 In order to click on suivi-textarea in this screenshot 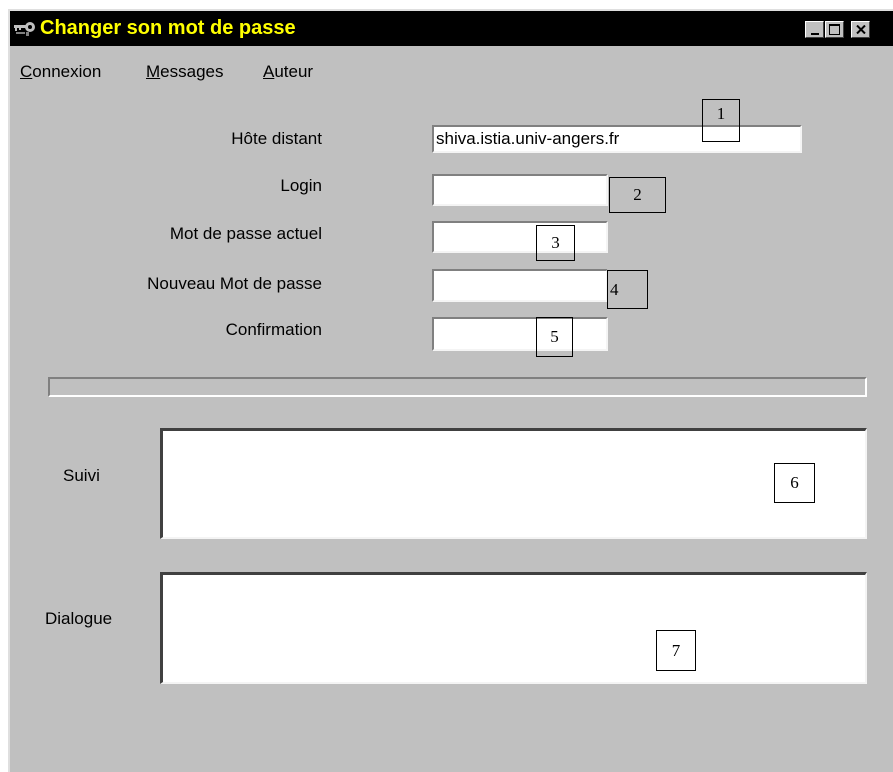, I will do `click(513, 483)`.